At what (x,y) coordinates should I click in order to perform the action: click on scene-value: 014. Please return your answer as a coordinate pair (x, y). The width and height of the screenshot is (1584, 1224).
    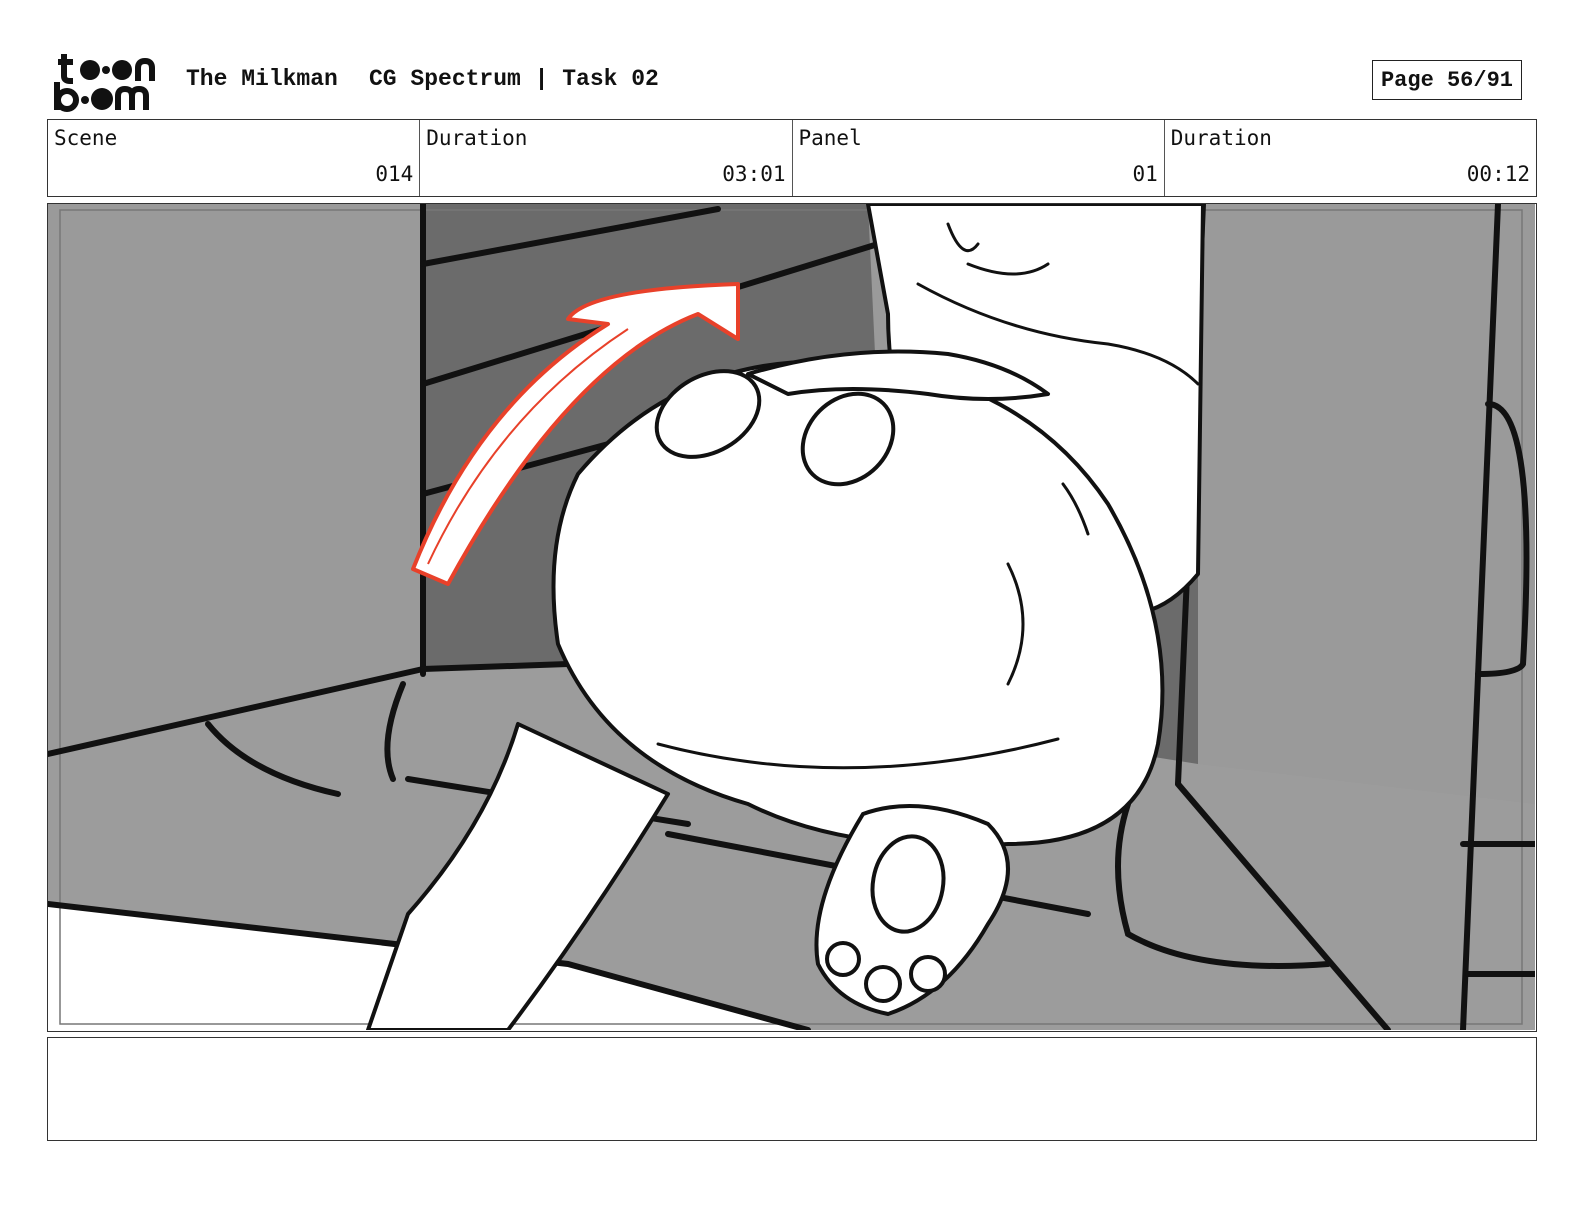
    Looking at the image, I should click on (394, 174).